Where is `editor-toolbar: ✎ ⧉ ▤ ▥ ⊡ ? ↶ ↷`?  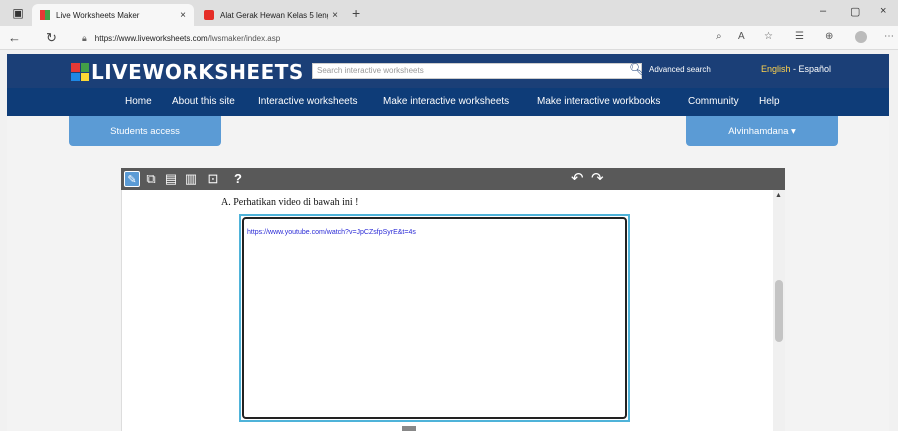
editor-toolbar: ✎ ⧉ ▤ ▥ ⊡ ? ↶ ↷ is located at coordinates (453, 179).